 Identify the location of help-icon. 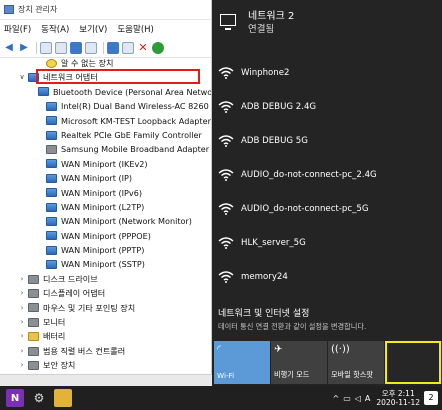
(76, 47).